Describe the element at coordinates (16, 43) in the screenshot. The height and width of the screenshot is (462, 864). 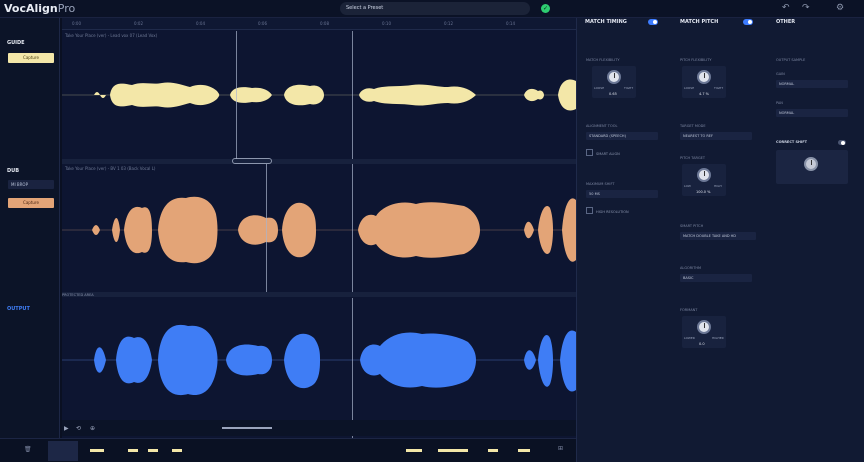
I see `guide-track-name: GUIDE` at that location.